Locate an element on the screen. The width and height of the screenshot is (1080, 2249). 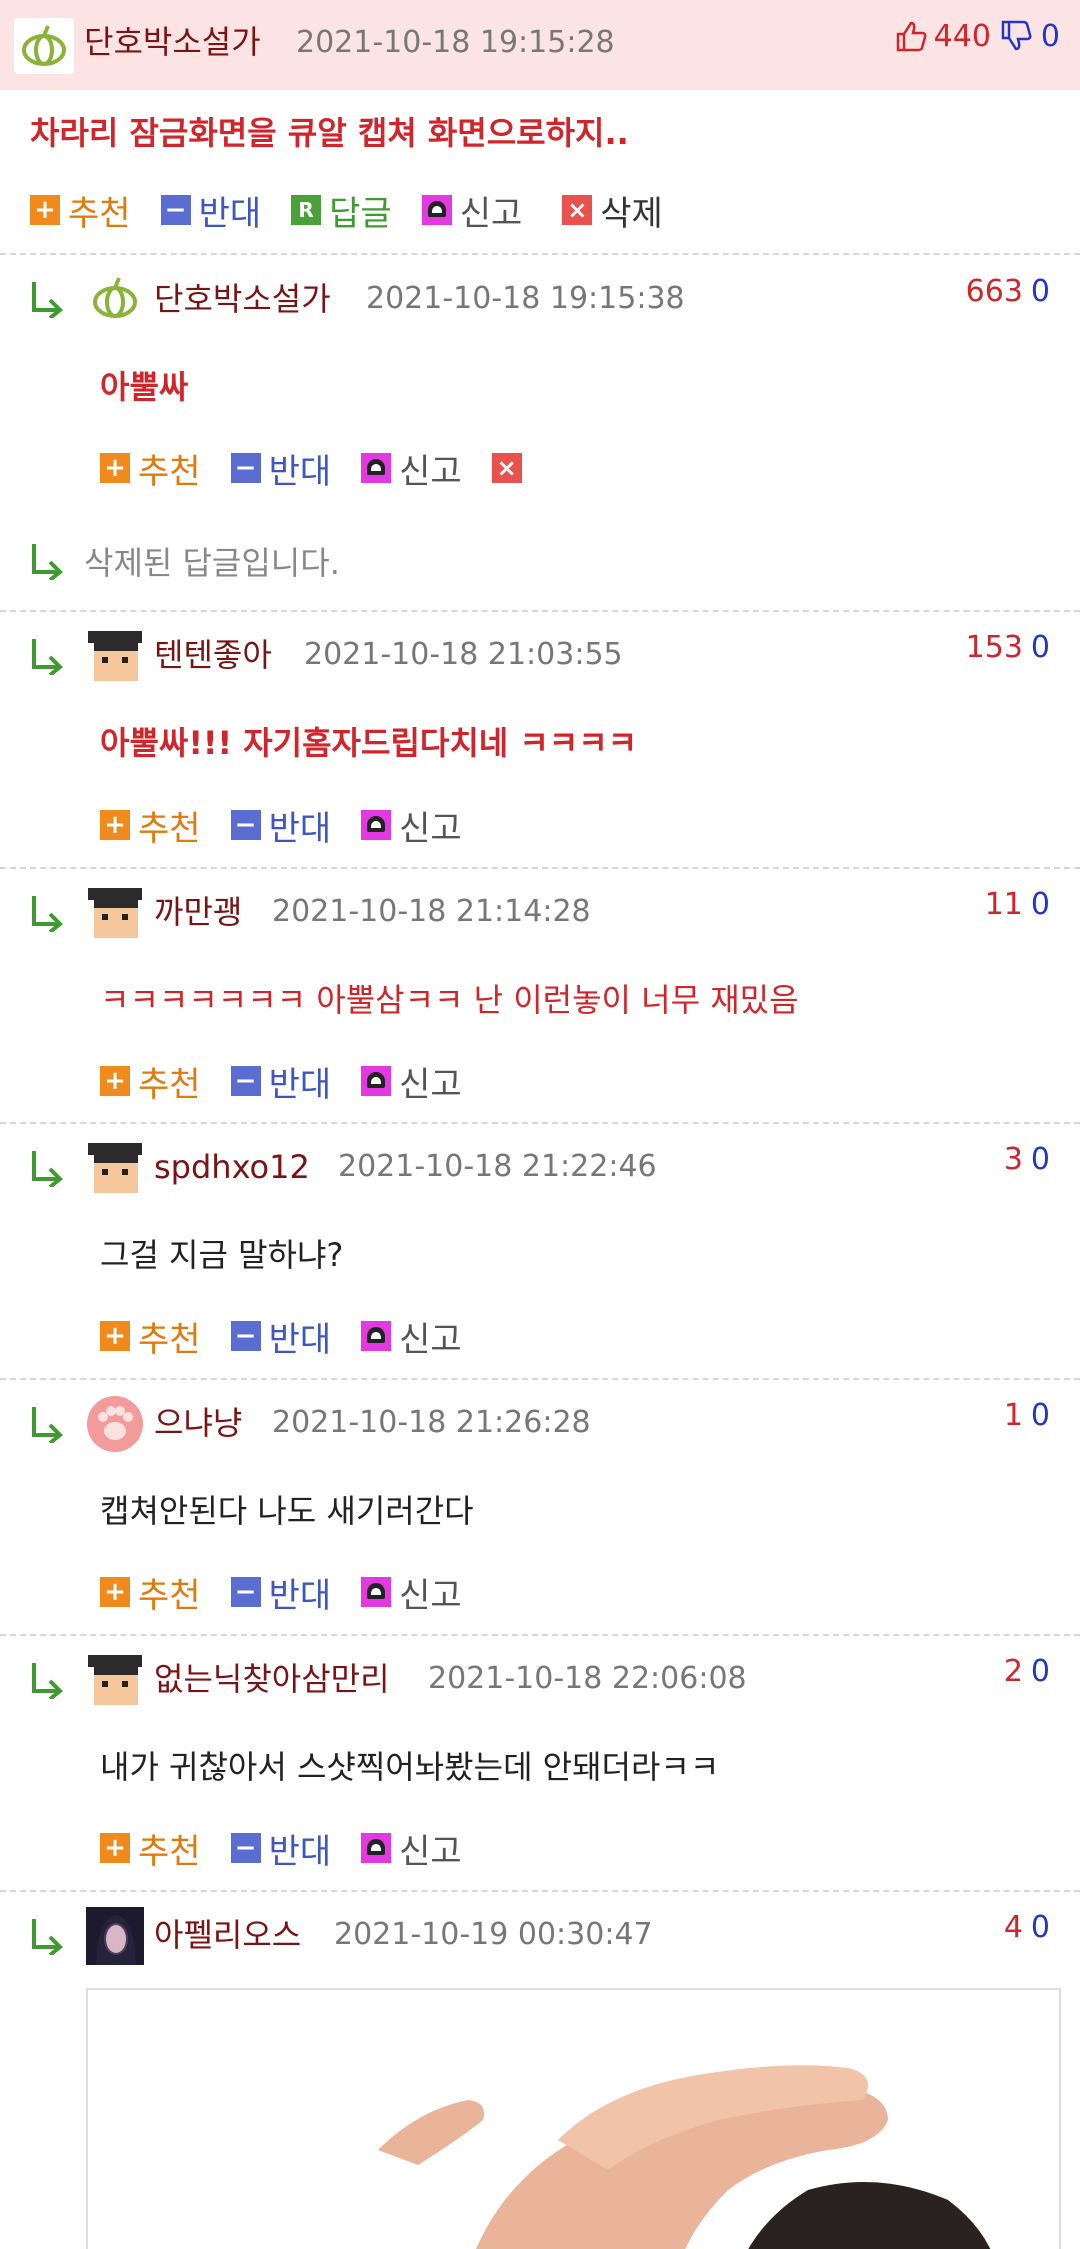
comment-author-name: 없는닉찾아삼만리 is located at coordinates (272, 1679).